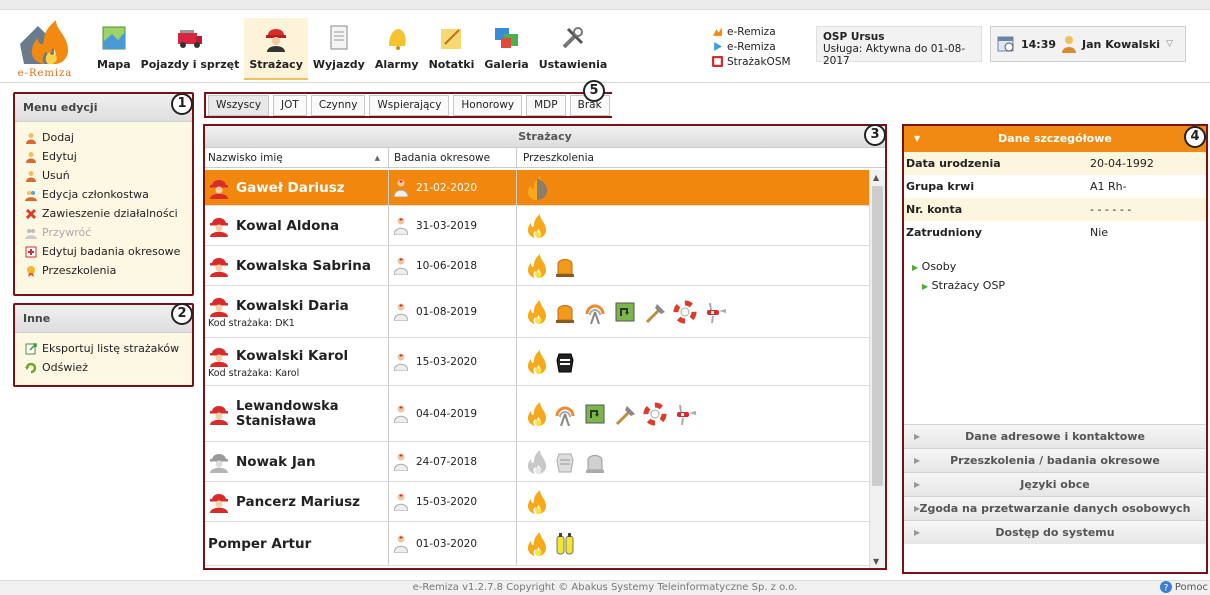  What do you see at coordinates (1055, 139) in the screenshot?
I see `details-header: ▼ Dane szczegółowe` at bounding box center [1055, 139].